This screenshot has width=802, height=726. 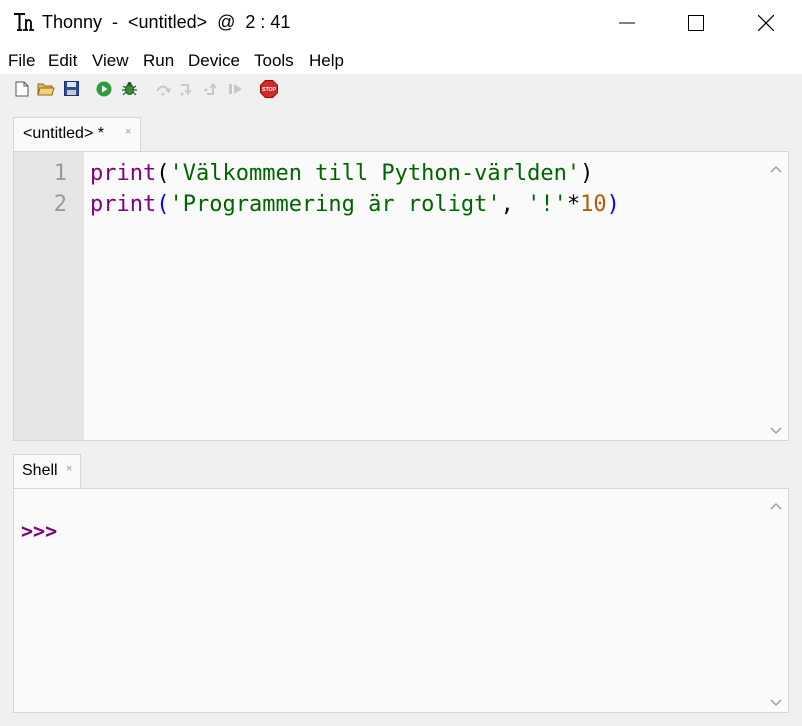 I want to click on menu-help: Help, so click(x=326, y=61).